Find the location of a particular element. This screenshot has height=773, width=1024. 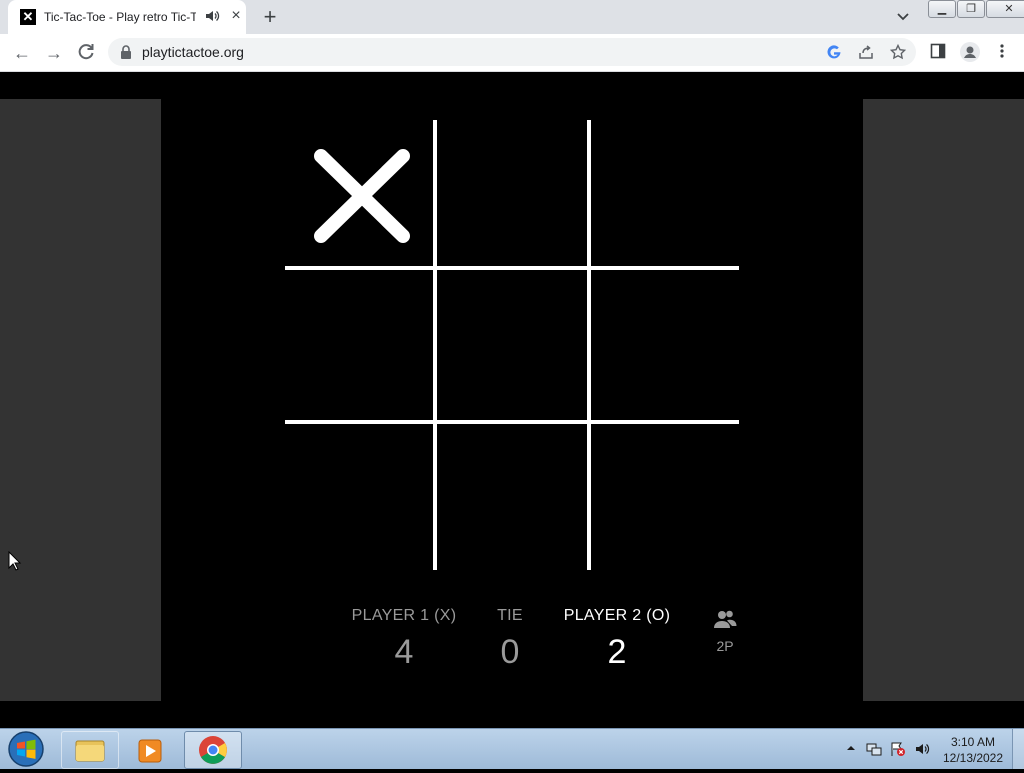

score-label: PLAYER 1 (X) is located at coordinates (404, 615).